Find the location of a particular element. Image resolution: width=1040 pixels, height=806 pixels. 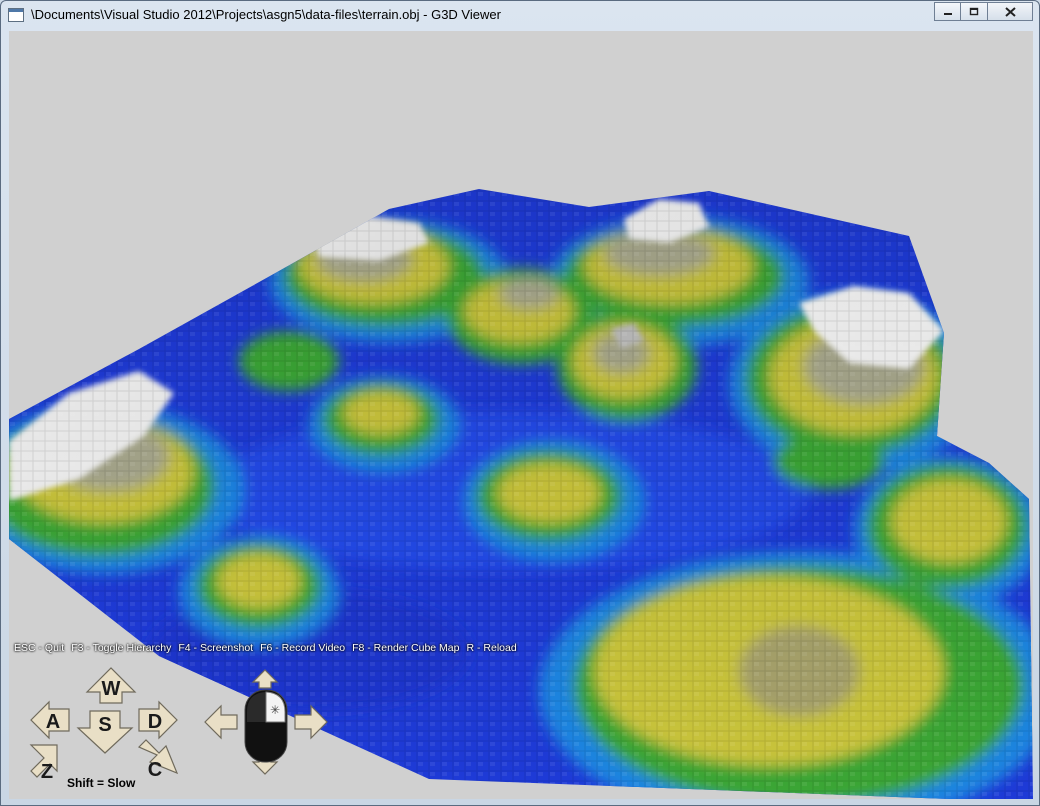

minimize-button is located at coordinates (947, 11).